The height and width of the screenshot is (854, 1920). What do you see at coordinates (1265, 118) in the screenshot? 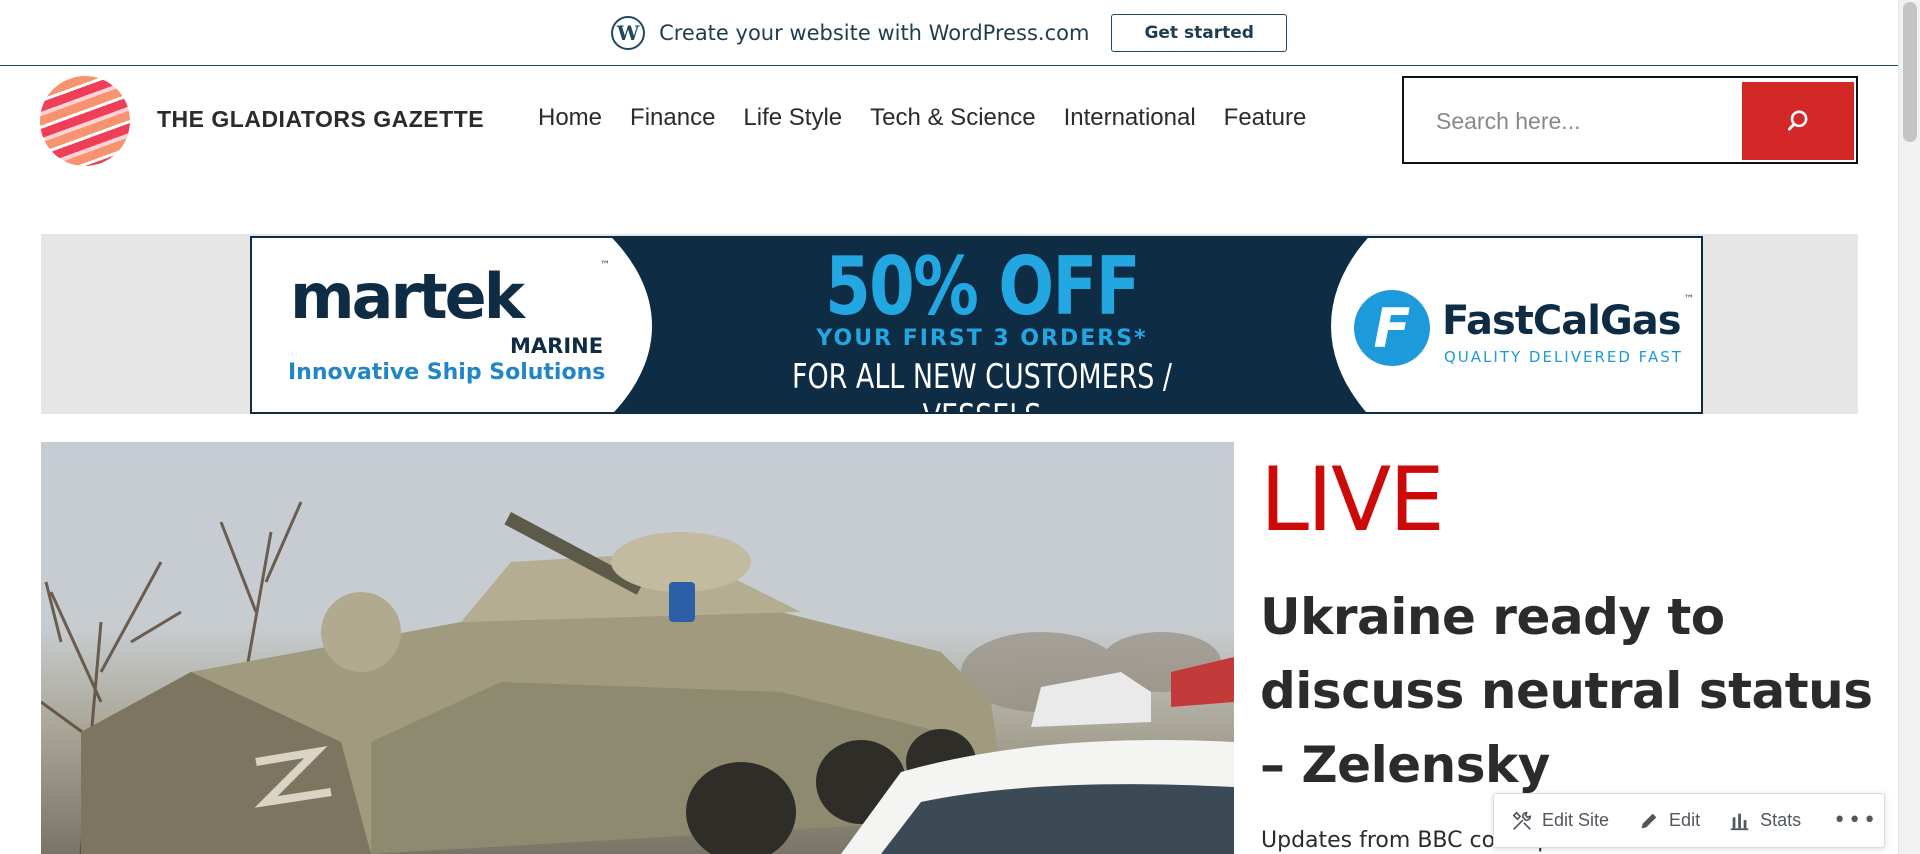
I see `nav-item-feature: Feature` at bounding box center [1265, 118].